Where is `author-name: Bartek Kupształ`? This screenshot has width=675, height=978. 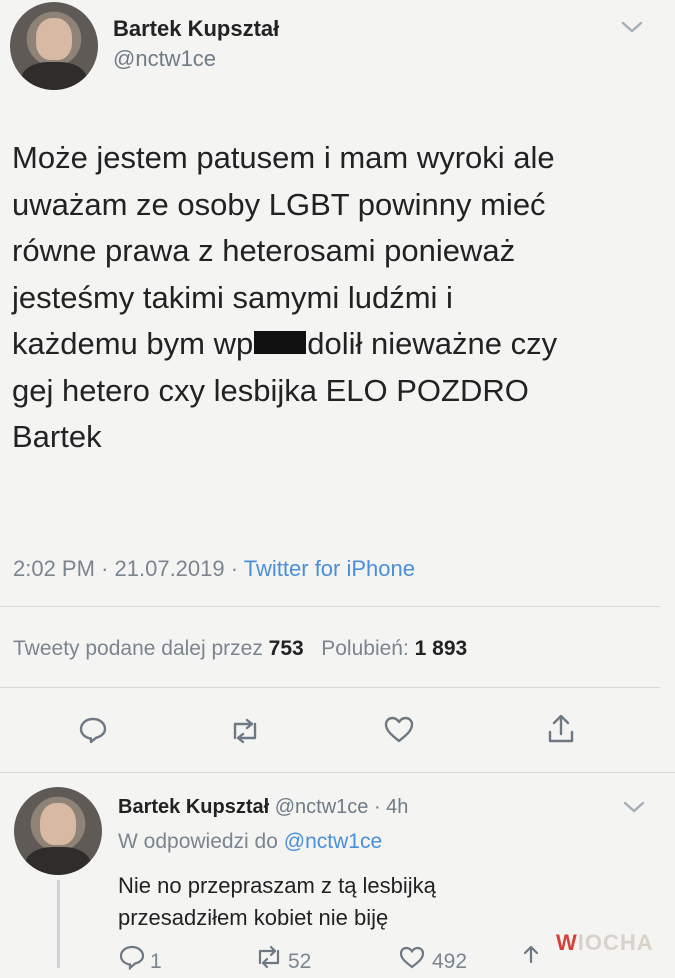 author-name: Bartek Kupształ is located at coordinates (196, 29).